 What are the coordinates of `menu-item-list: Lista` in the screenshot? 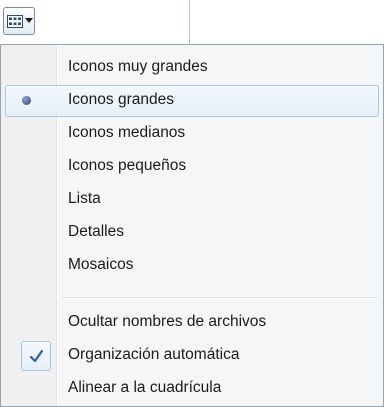 It's located at (192, 200).